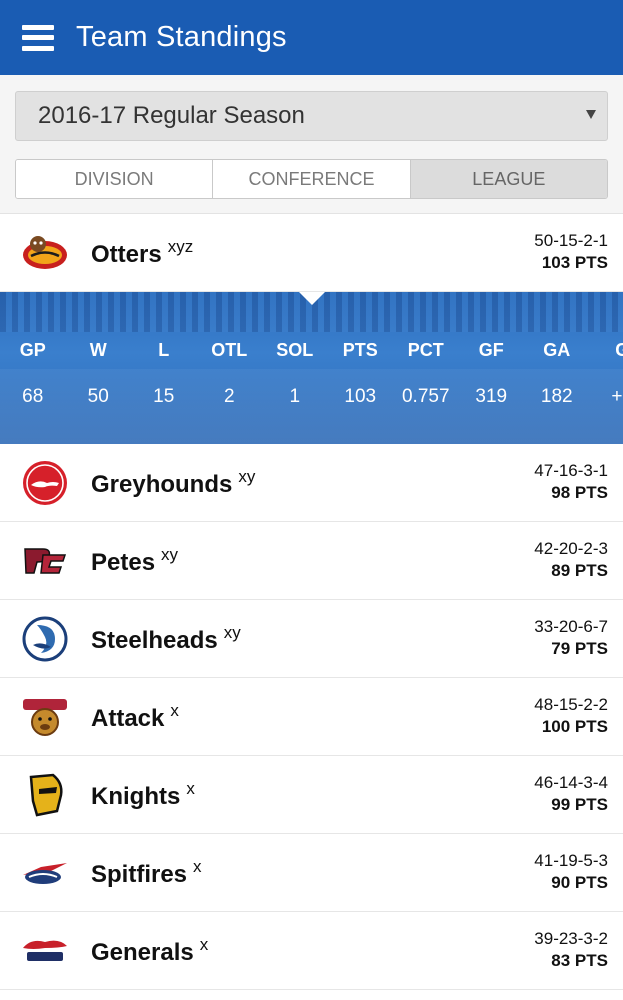 The image size is (623, 1000). Describe the element at coordinates (142, 252) in the screenshot. I see `team-name: Otters xyz` at that location.